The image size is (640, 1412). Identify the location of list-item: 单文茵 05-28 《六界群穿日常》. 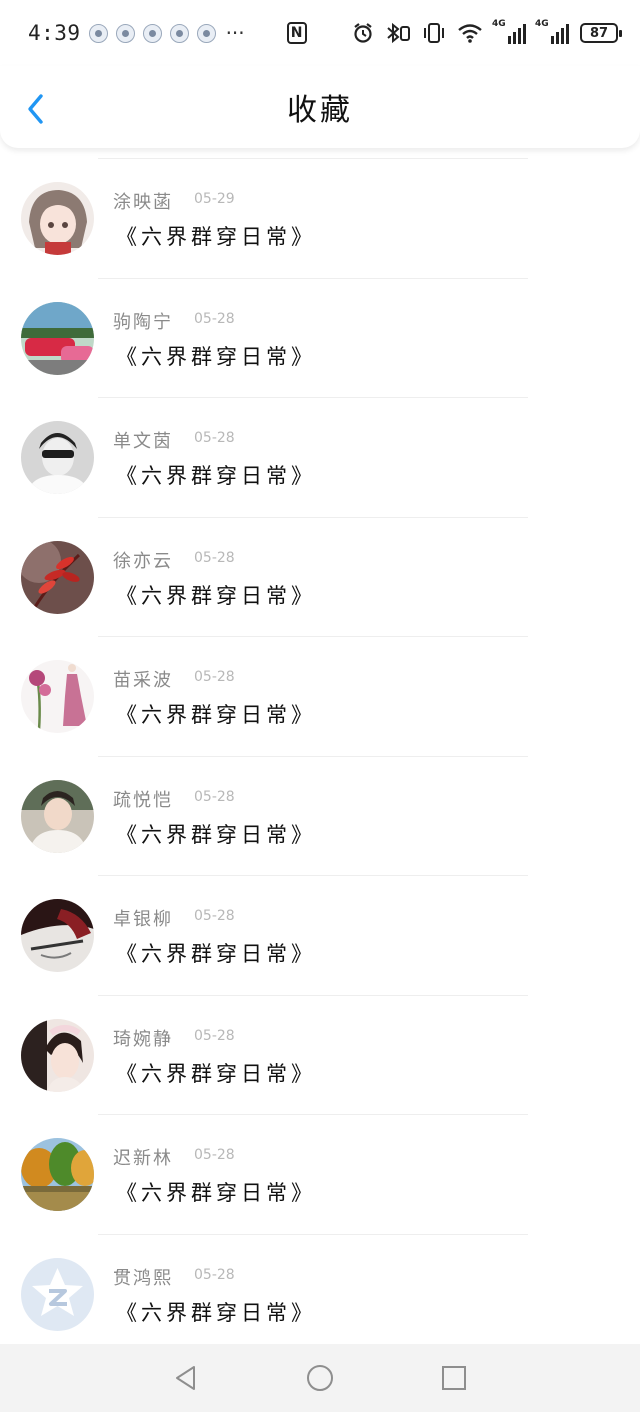
(320, 457).